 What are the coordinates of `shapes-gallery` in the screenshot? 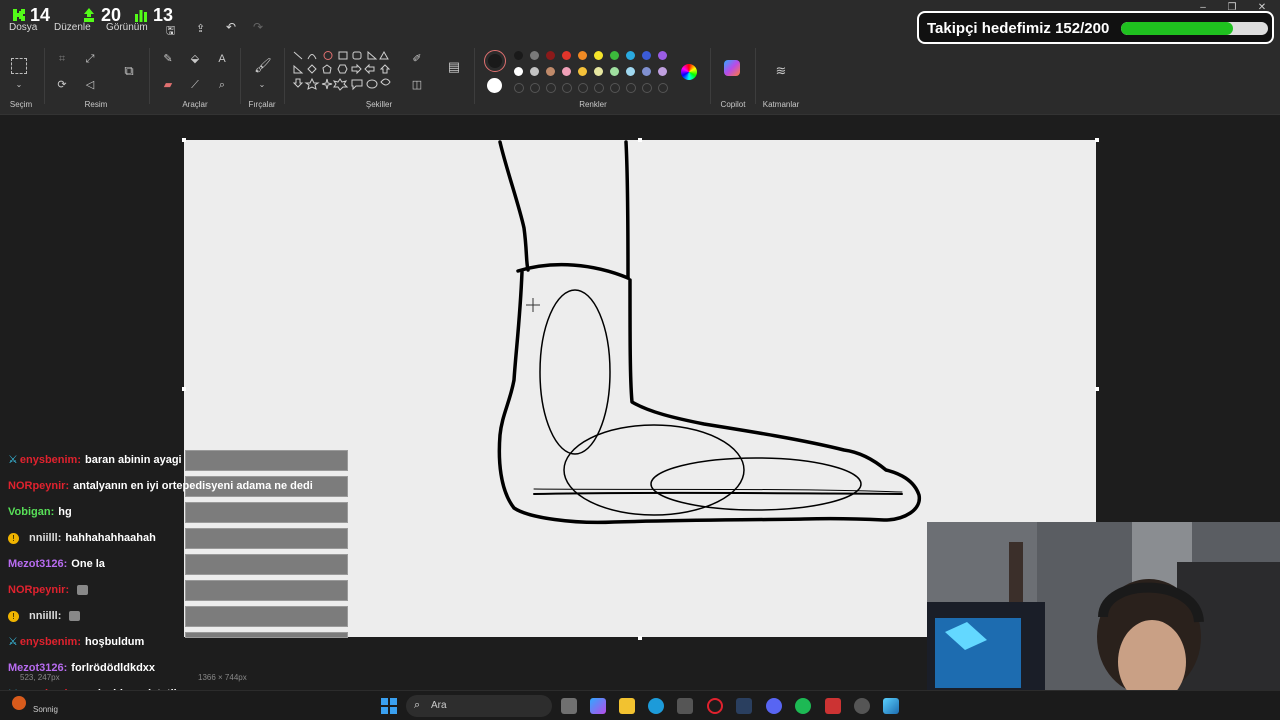 It's located at (346, 76).